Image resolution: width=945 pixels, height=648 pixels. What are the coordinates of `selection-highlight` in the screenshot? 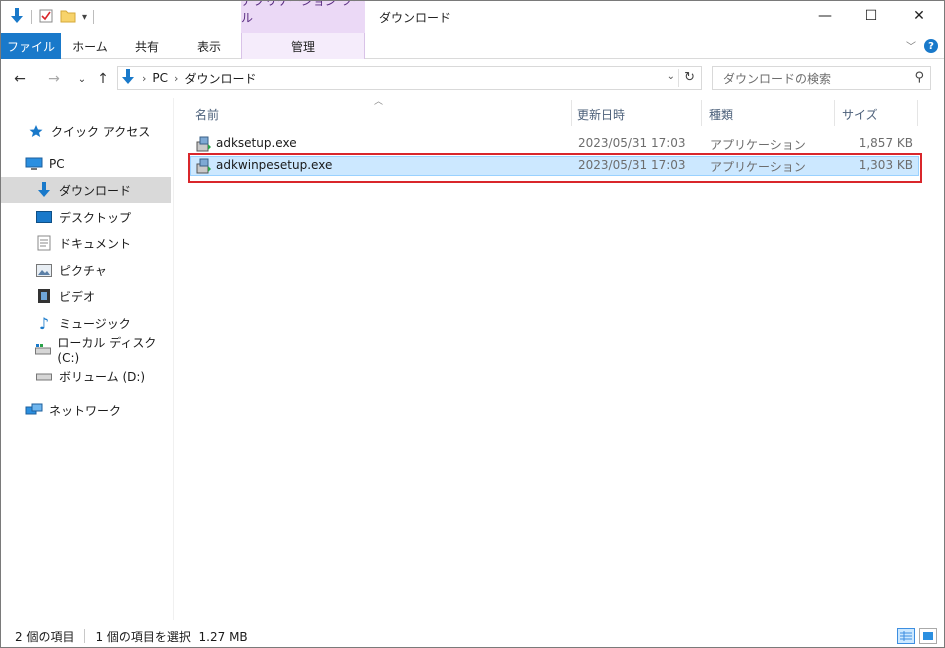 It's located at (555, 168).